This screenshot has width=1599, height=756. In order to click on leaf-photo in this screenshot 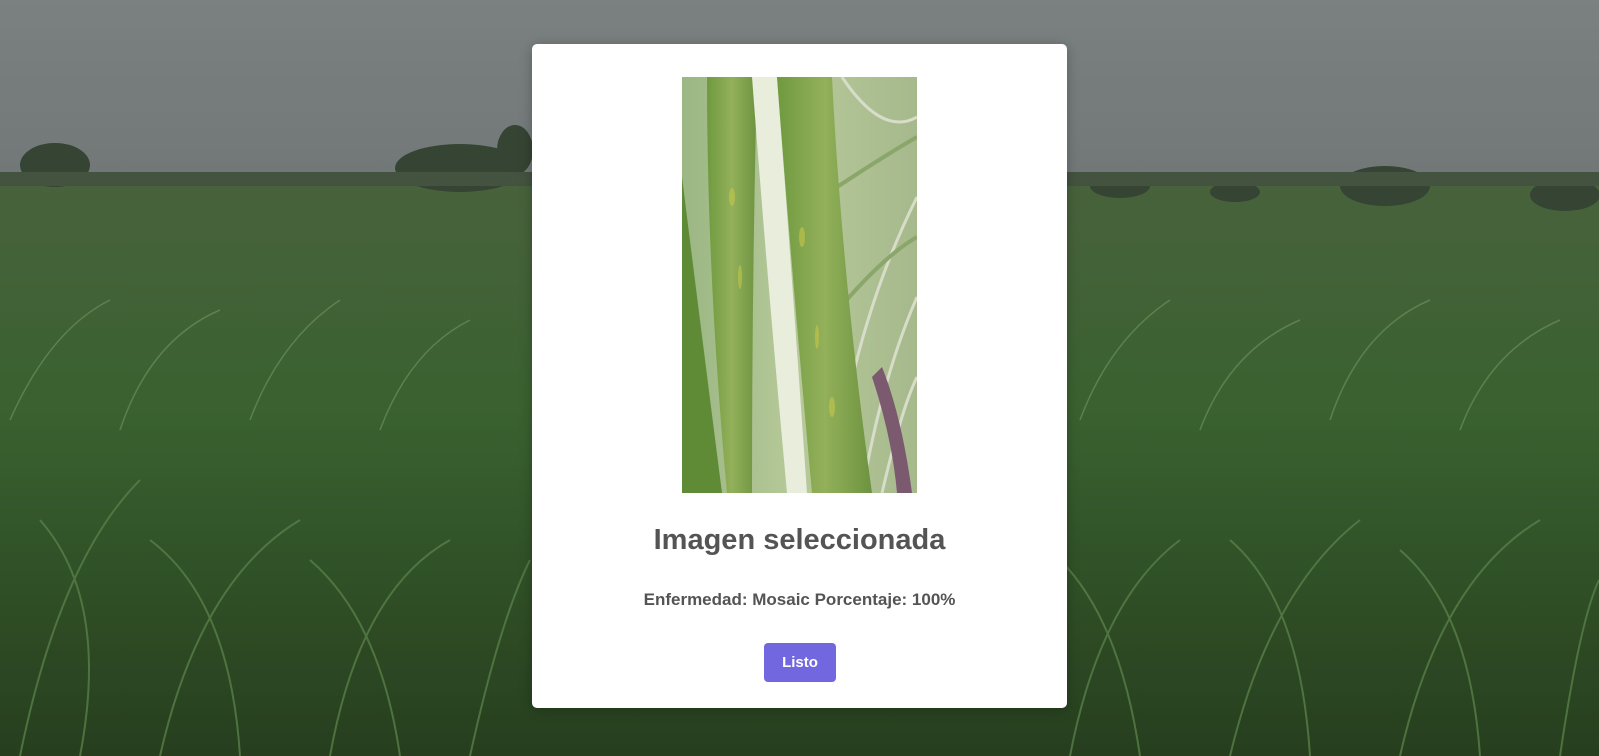, I will do `click(799, 285)`.